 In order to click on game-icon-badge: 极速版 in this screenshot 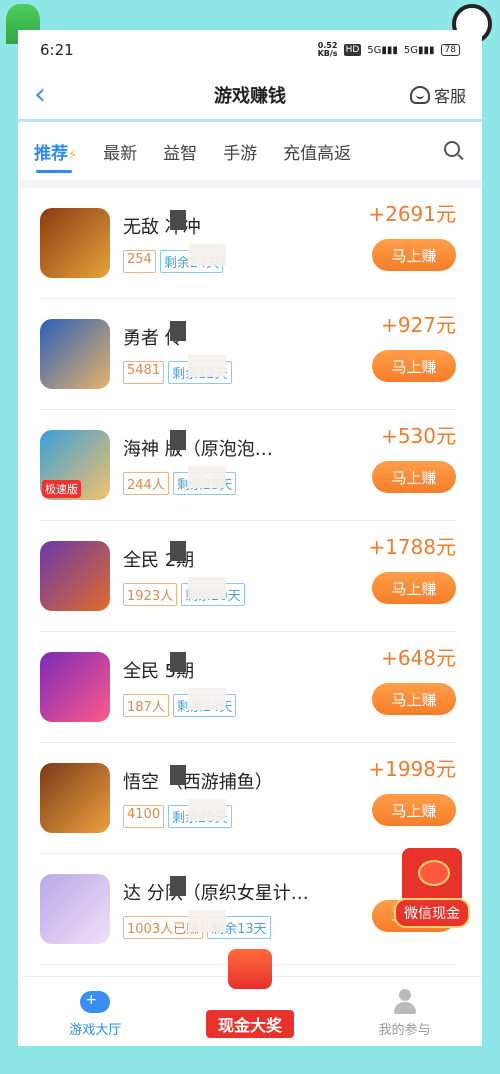, I will do `click(61, 489)`.